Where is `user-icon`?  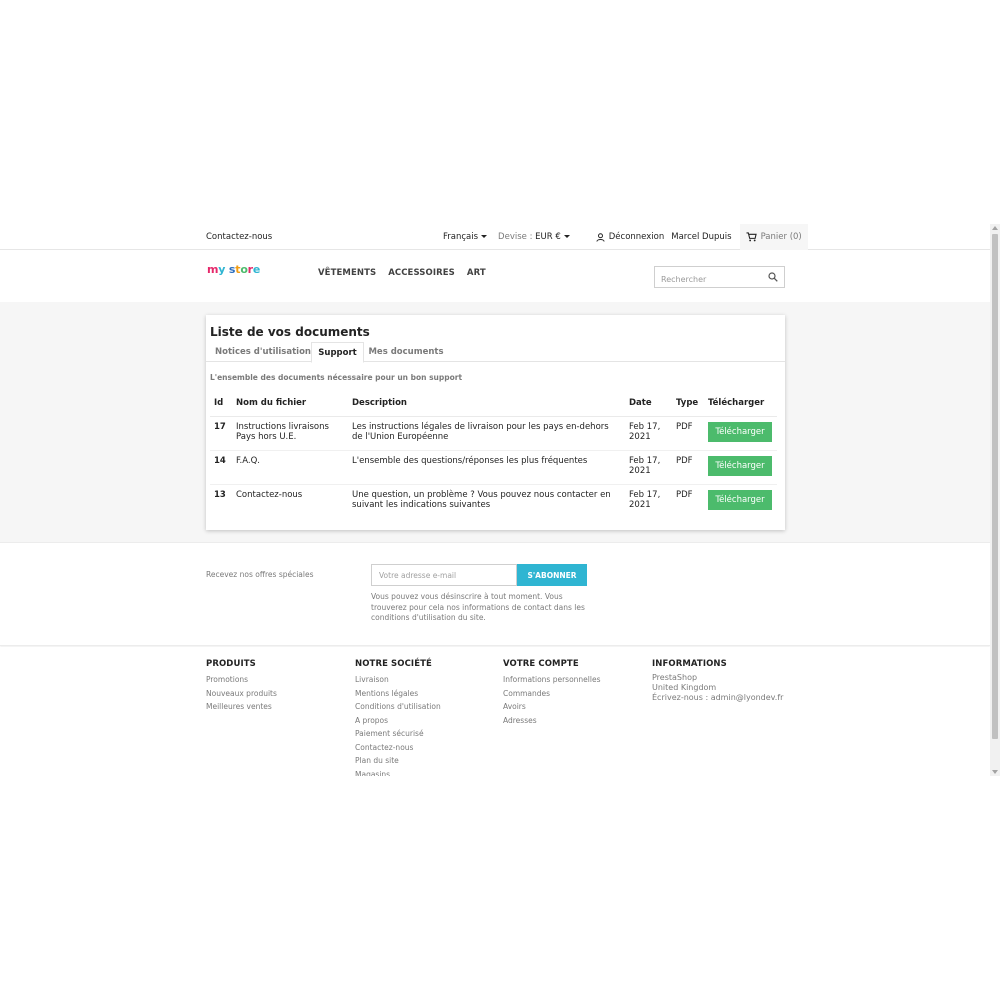
user-icon is located at coordinates (600, 237).